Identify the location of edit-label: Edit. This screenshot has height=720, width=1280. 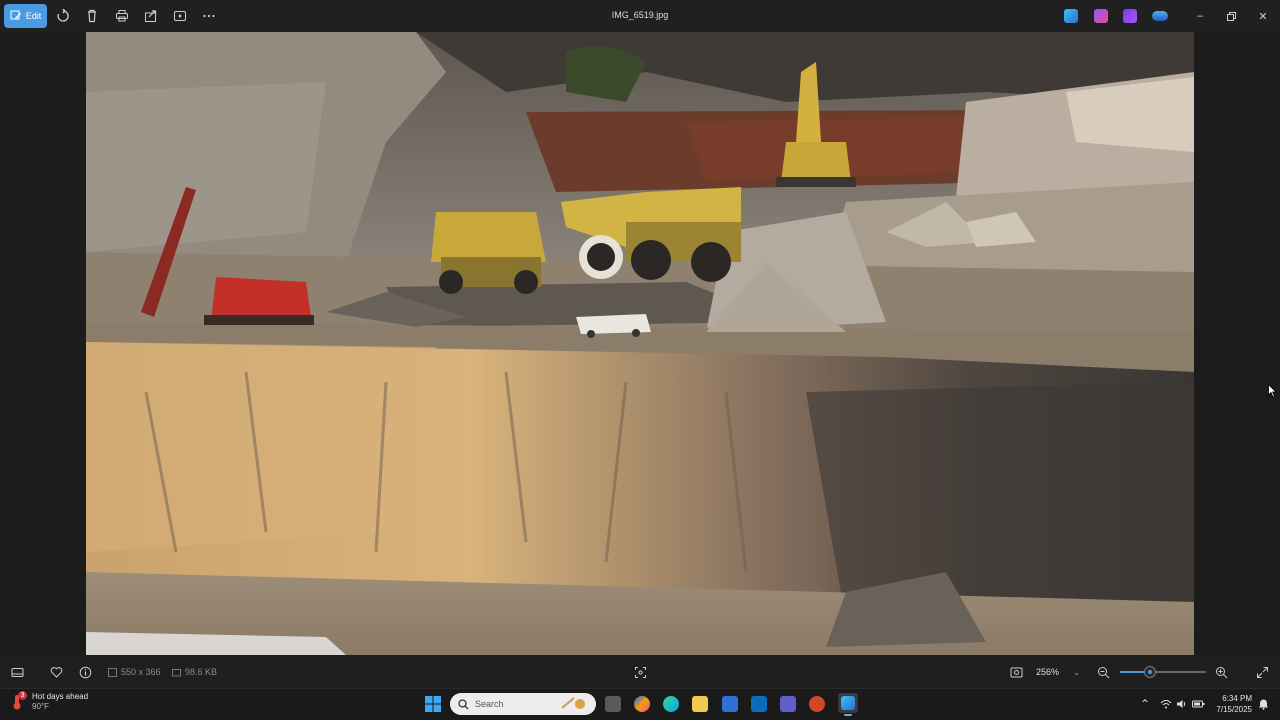
(33, 16).